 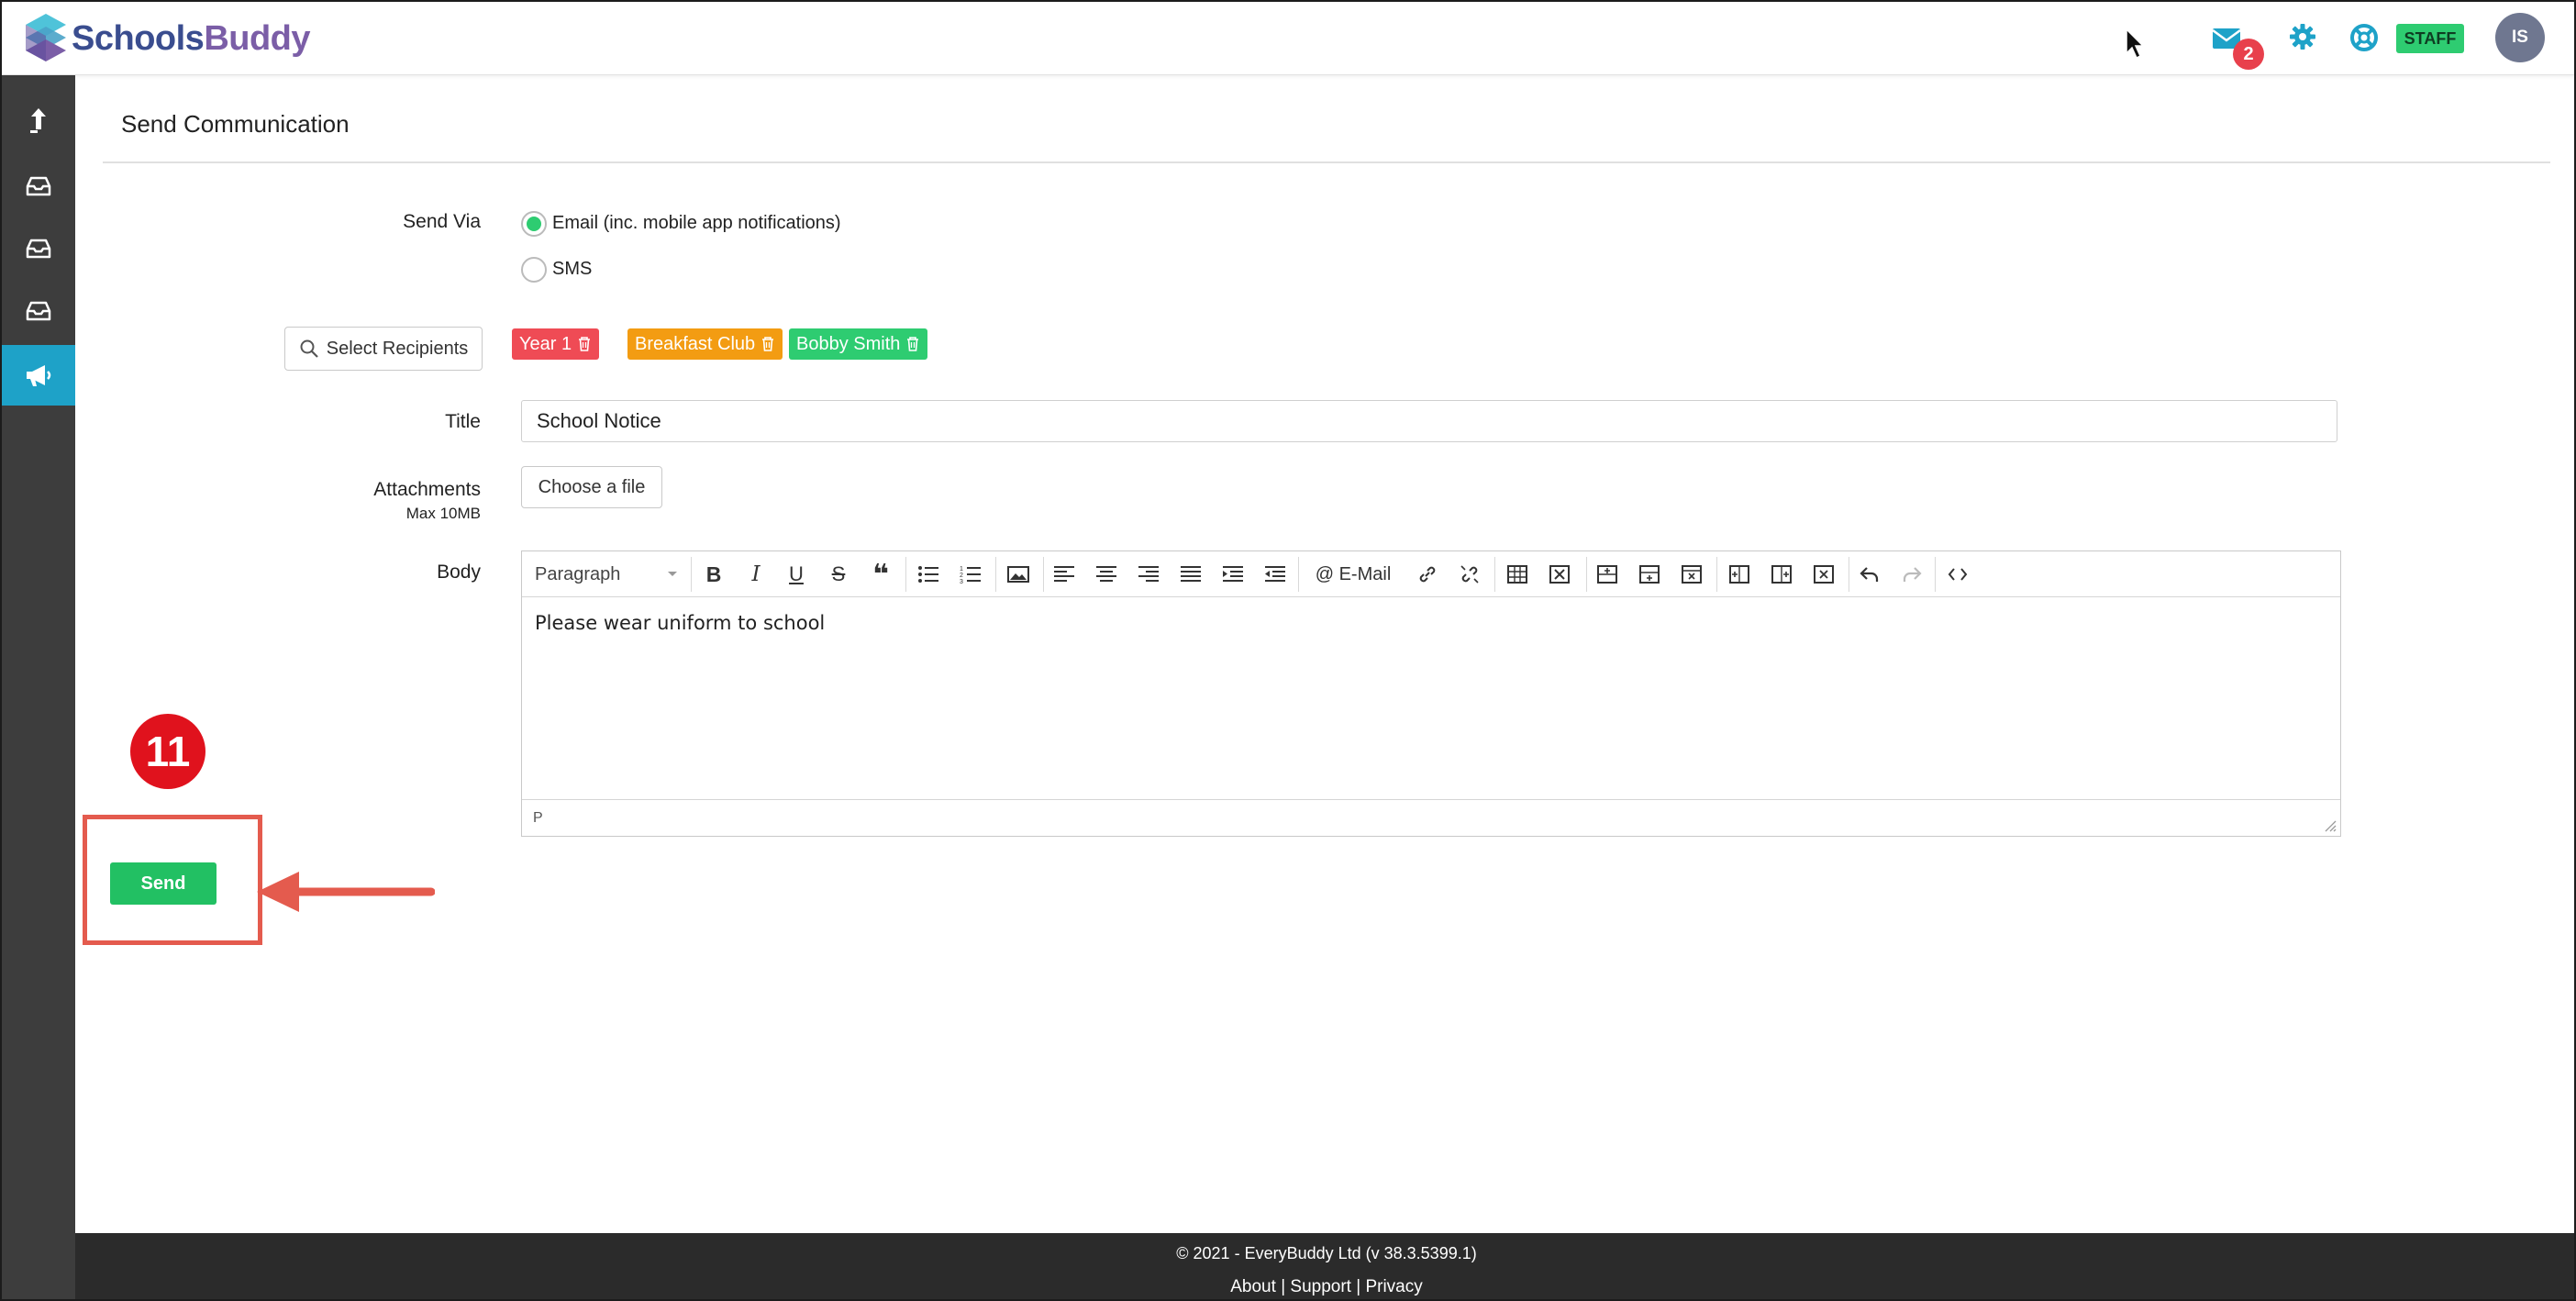 What do you see at coordinates (1911, 574) in the screenshot?
I see `redo-icon` at bounding box center [1911, 574].